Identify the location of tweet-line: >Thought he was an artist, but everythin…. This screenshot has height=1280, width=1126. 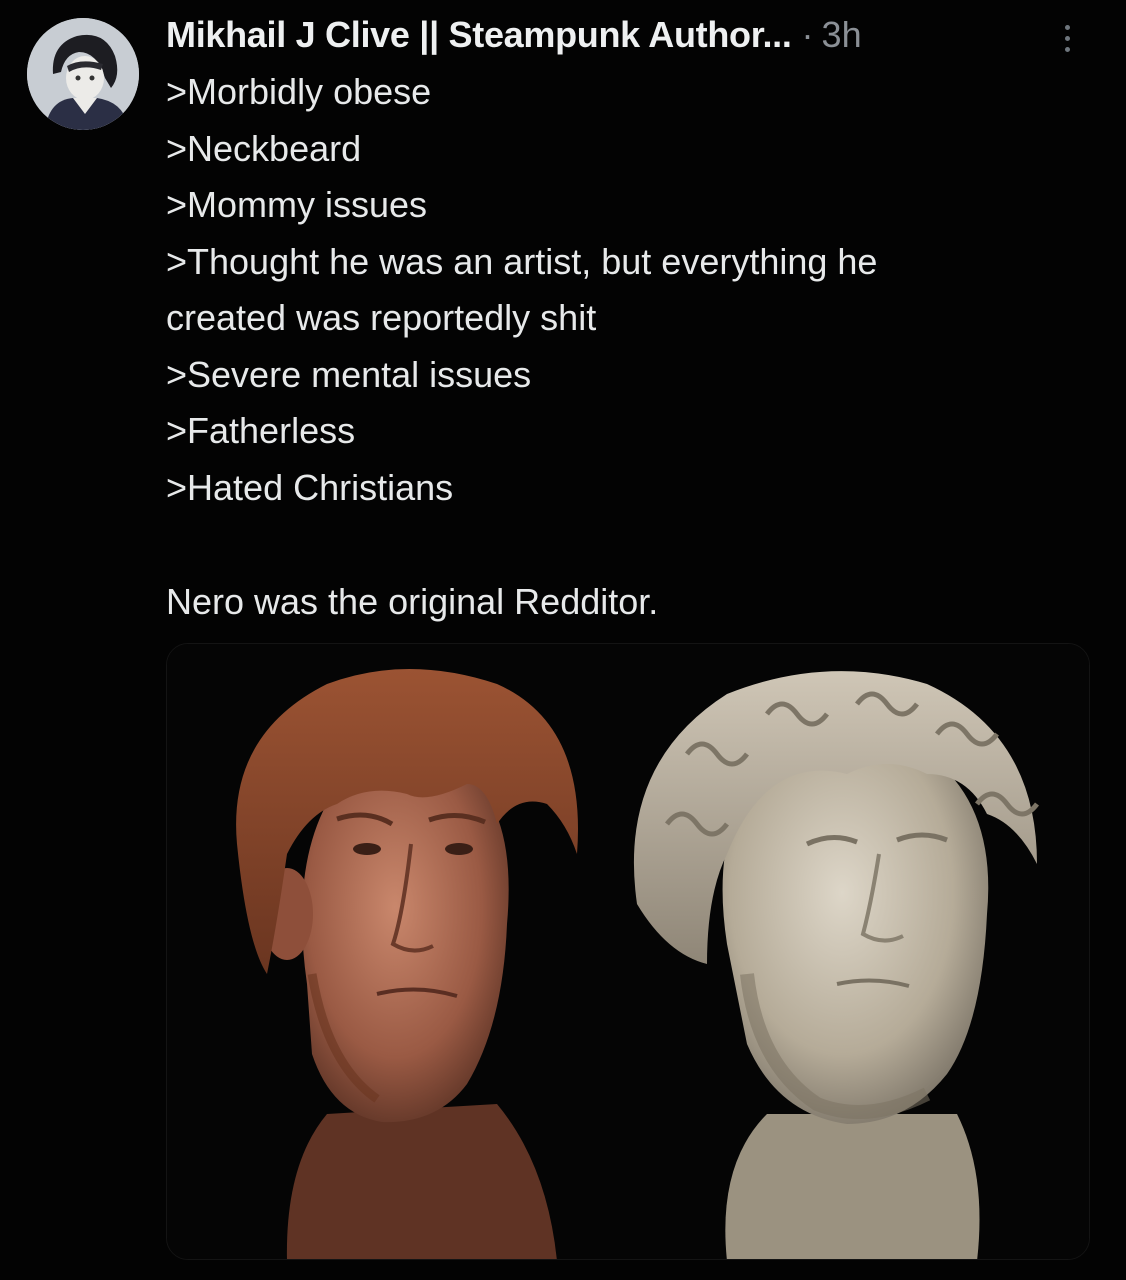
(522, 261).